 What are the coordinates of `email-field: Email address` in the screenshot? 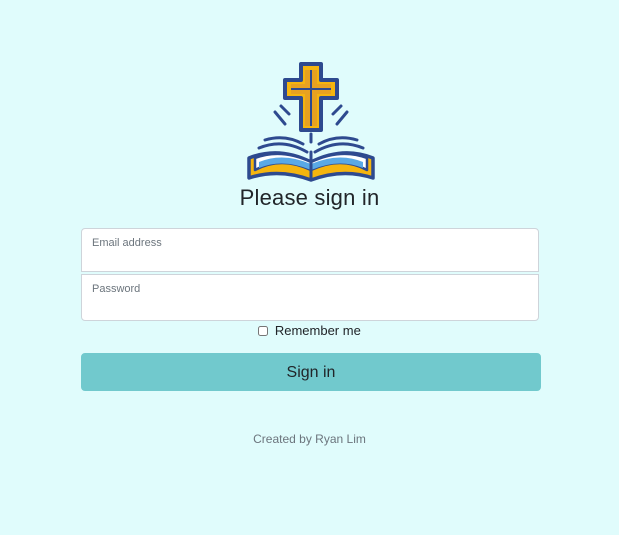 It's located at (310, 250).